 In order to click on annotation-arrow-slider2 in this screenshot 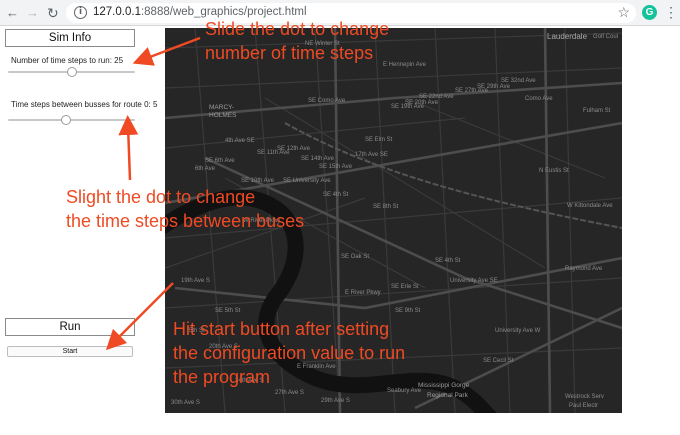, I will do `click(128, 148)`.